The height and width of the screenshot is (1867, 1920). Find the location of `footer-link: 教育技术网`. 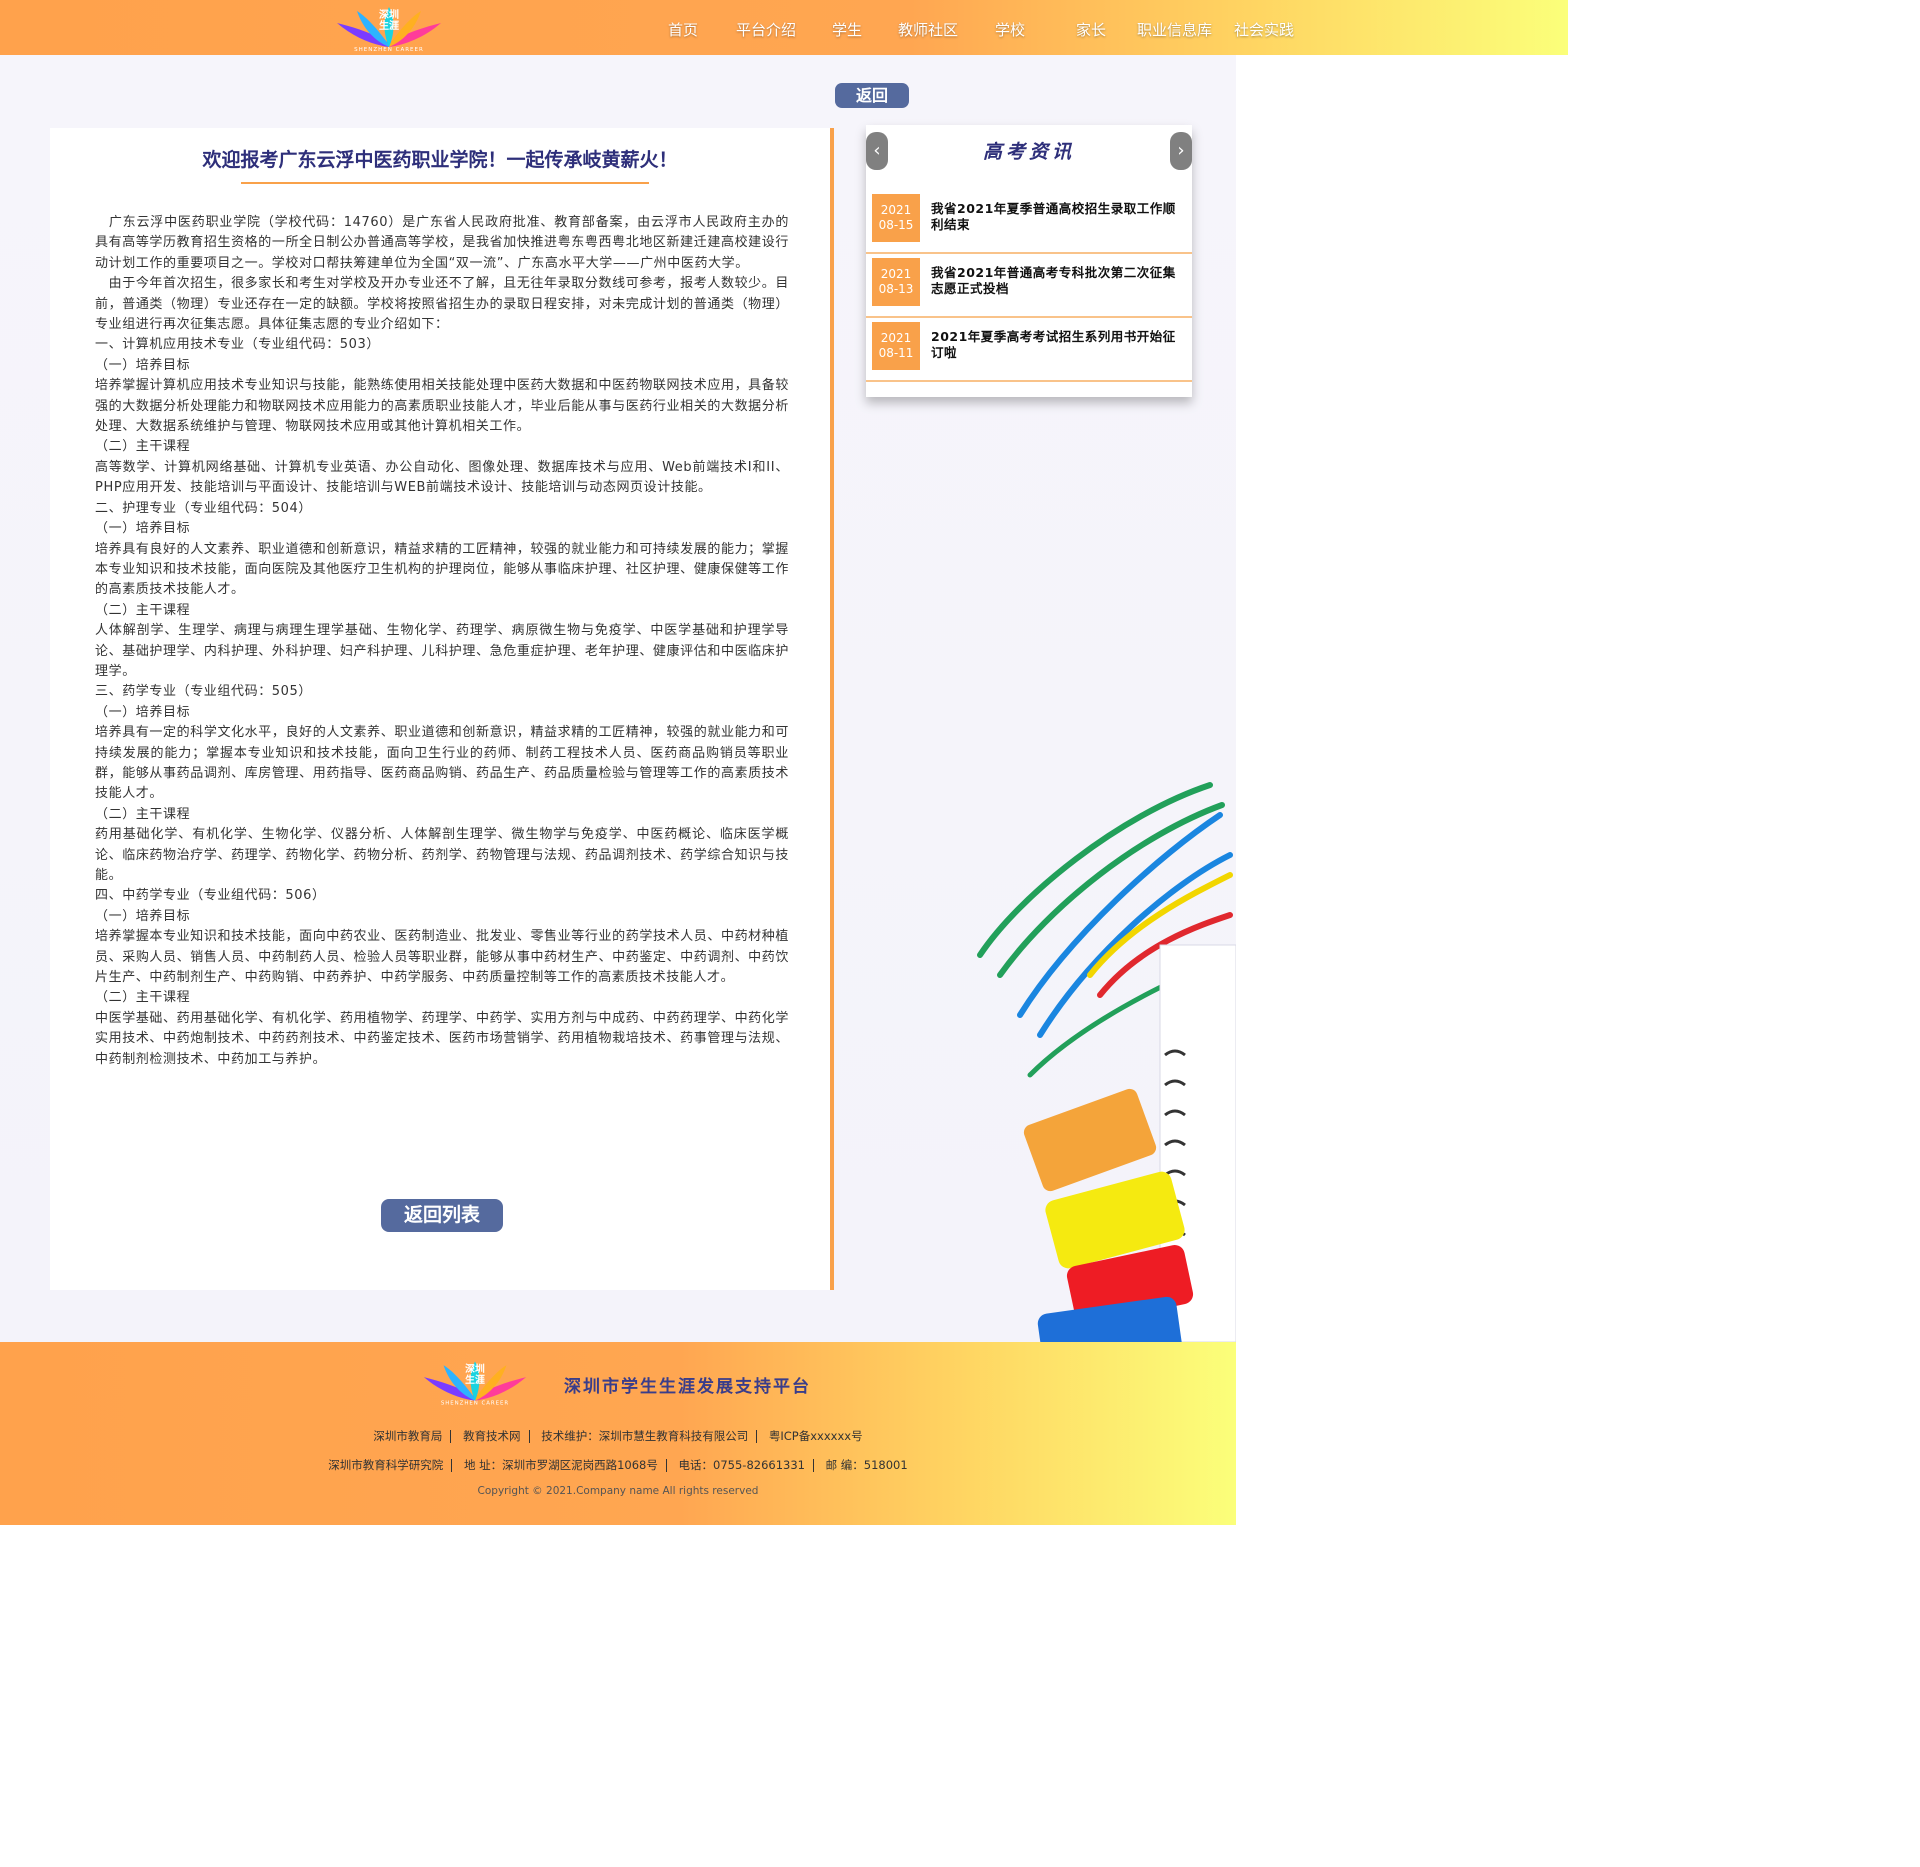

footer-link: 教育技术网 is located at coordinates (492, 1436).